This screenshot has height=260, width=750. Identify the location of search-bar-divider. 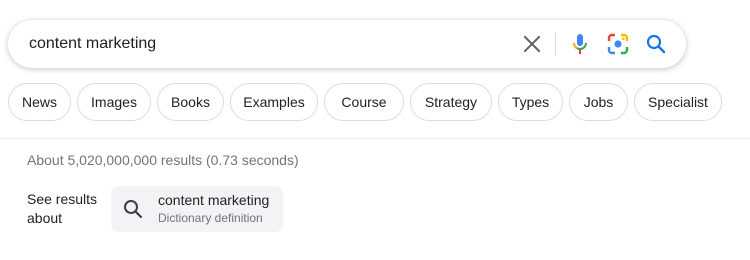
(555, 44).